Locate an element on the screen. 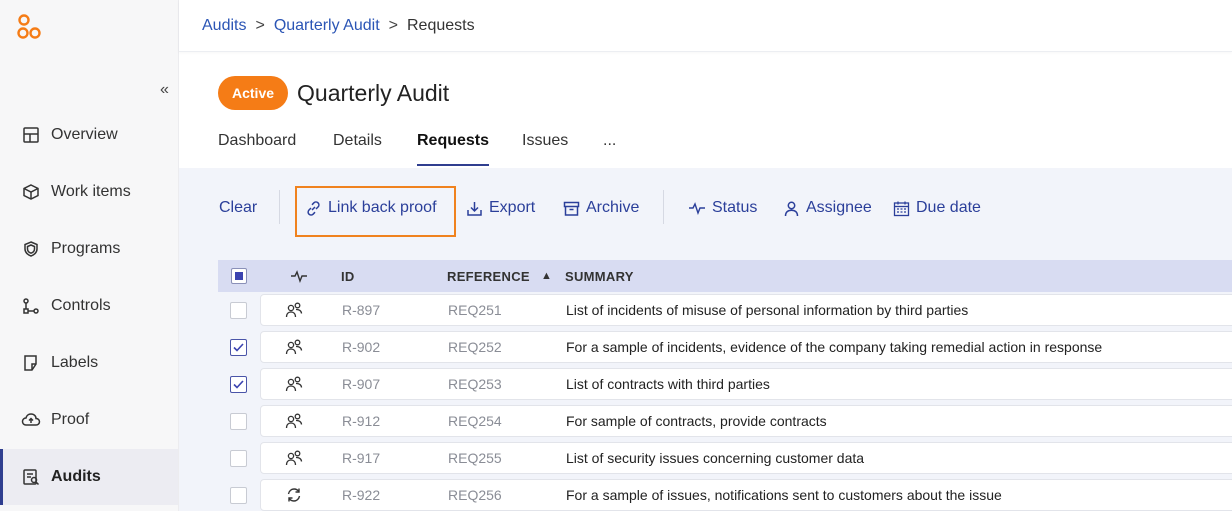 The height and width of the screenshot is (511, 1232). row-id: R-912 is located at coordinates (361, 421).